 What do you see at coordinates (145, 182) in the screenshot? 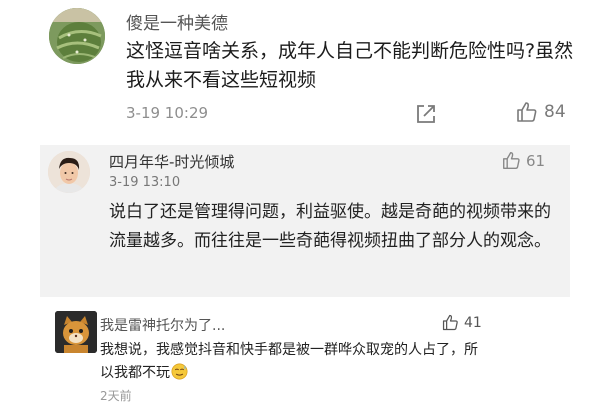
I see `comment-time: 3-19 13:10` at bounding box center [145, 182].